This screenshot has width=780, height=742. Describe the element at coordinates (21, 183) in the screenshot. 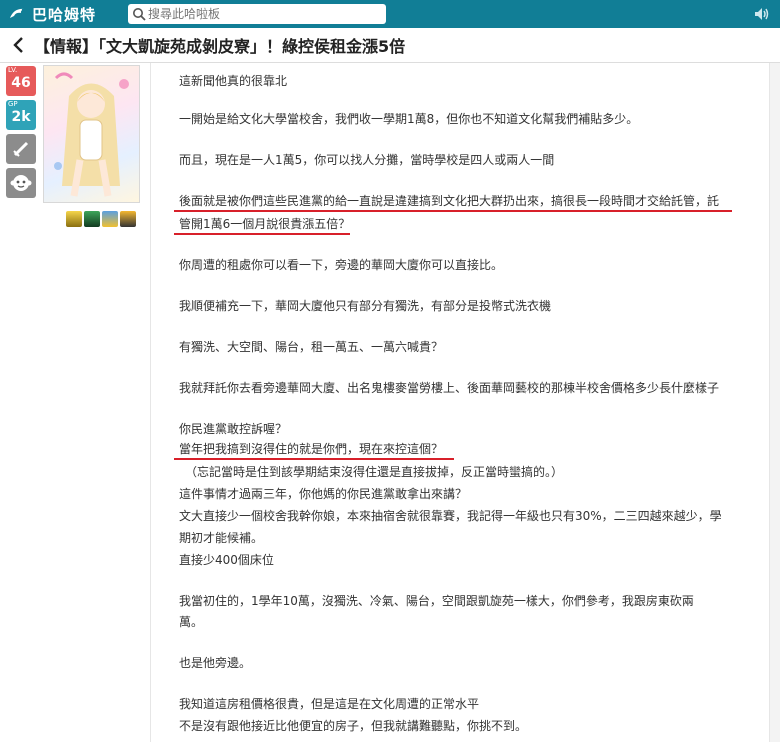

I see `monkey-face-icon` at that location.